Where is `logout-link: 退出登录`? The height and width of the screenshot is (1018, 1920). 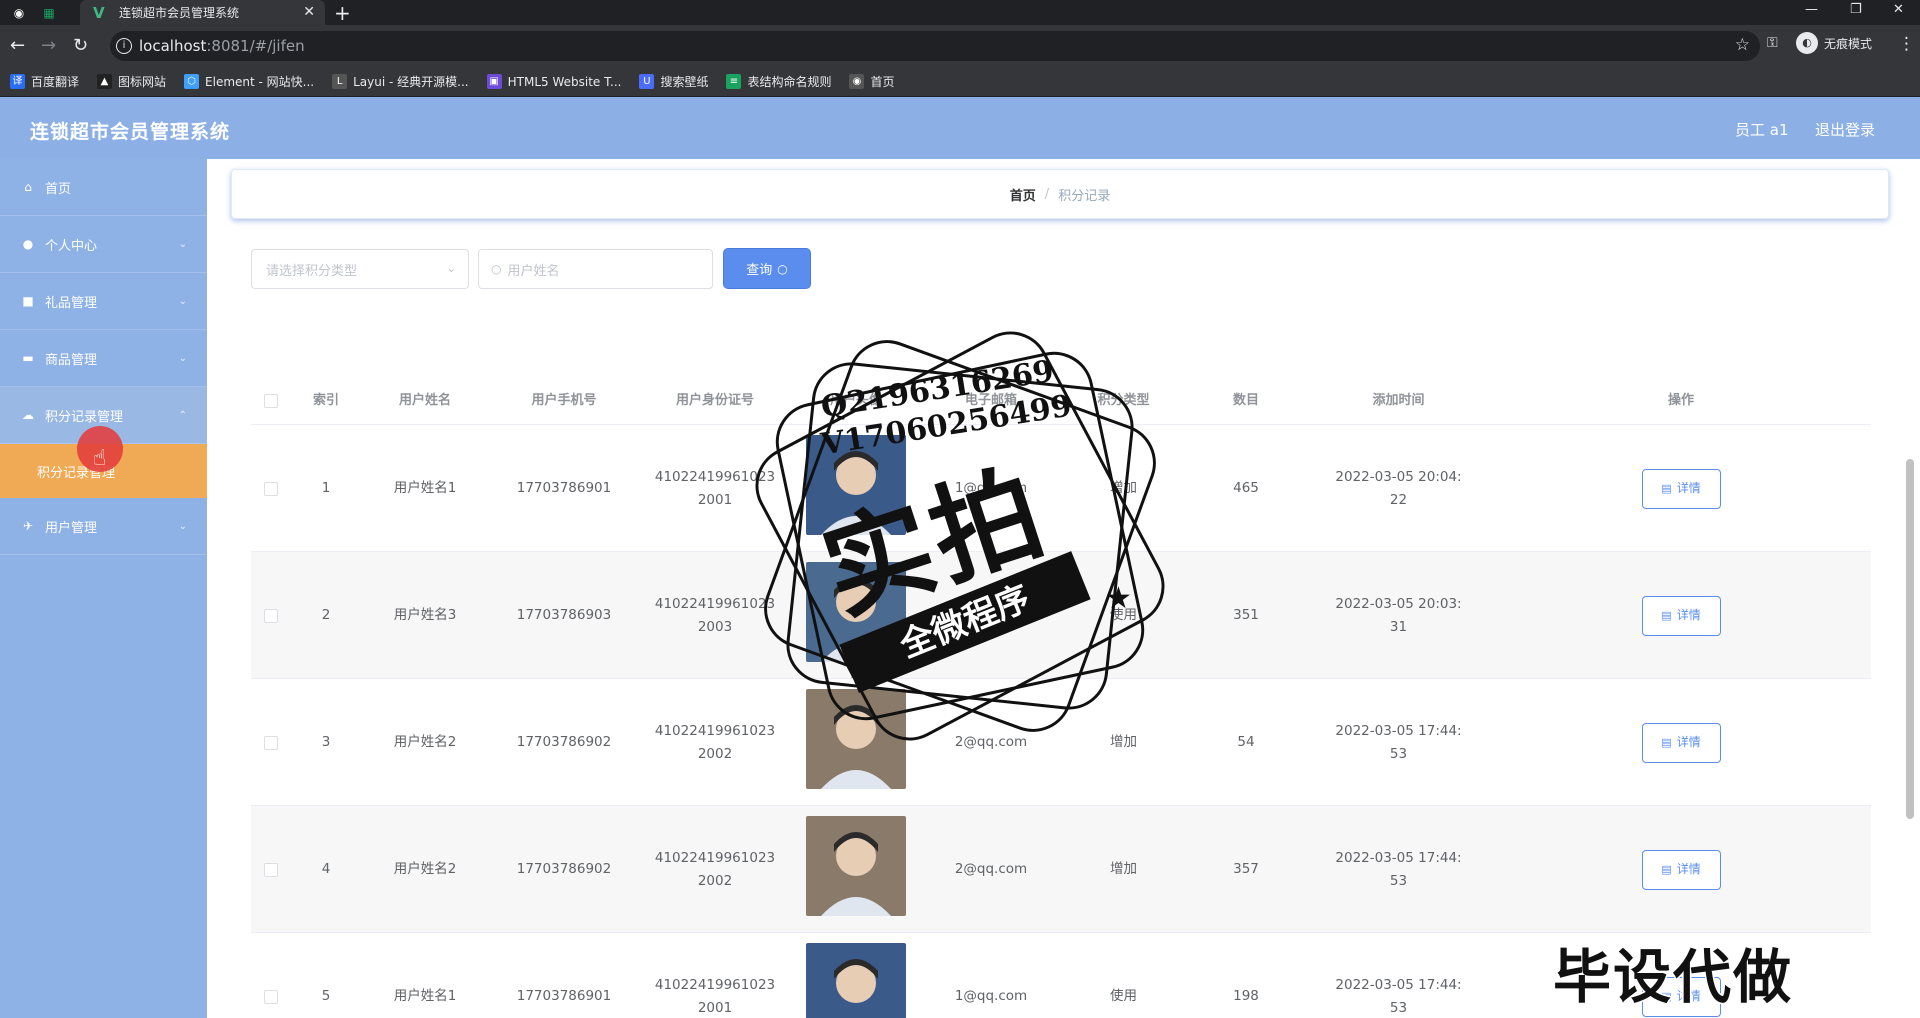 logout-link: 退出登录 is located at coordinates (1845, 129).